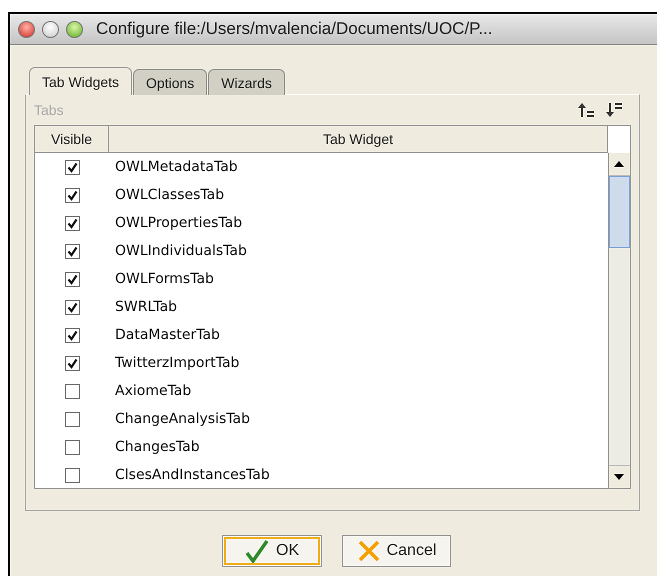  Describe the element at coordinates (619, 320) in the screenshot. I see `scrollbar` at that location.